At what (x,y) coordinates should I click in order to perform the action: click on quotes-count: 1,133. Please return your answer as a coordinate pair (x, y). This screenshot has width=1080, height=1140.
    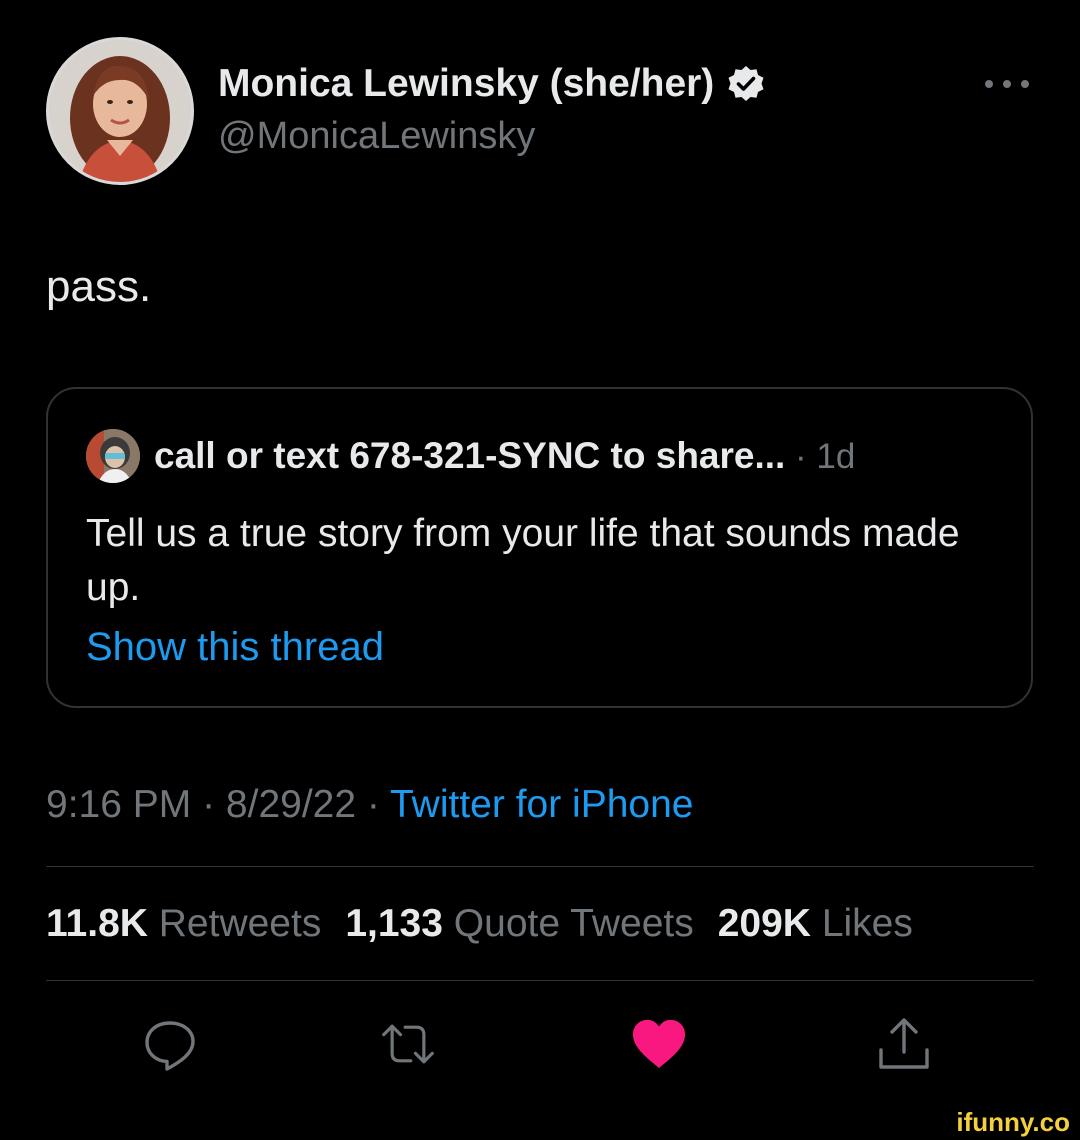
    Looking at the image, I should click on (394, 923).